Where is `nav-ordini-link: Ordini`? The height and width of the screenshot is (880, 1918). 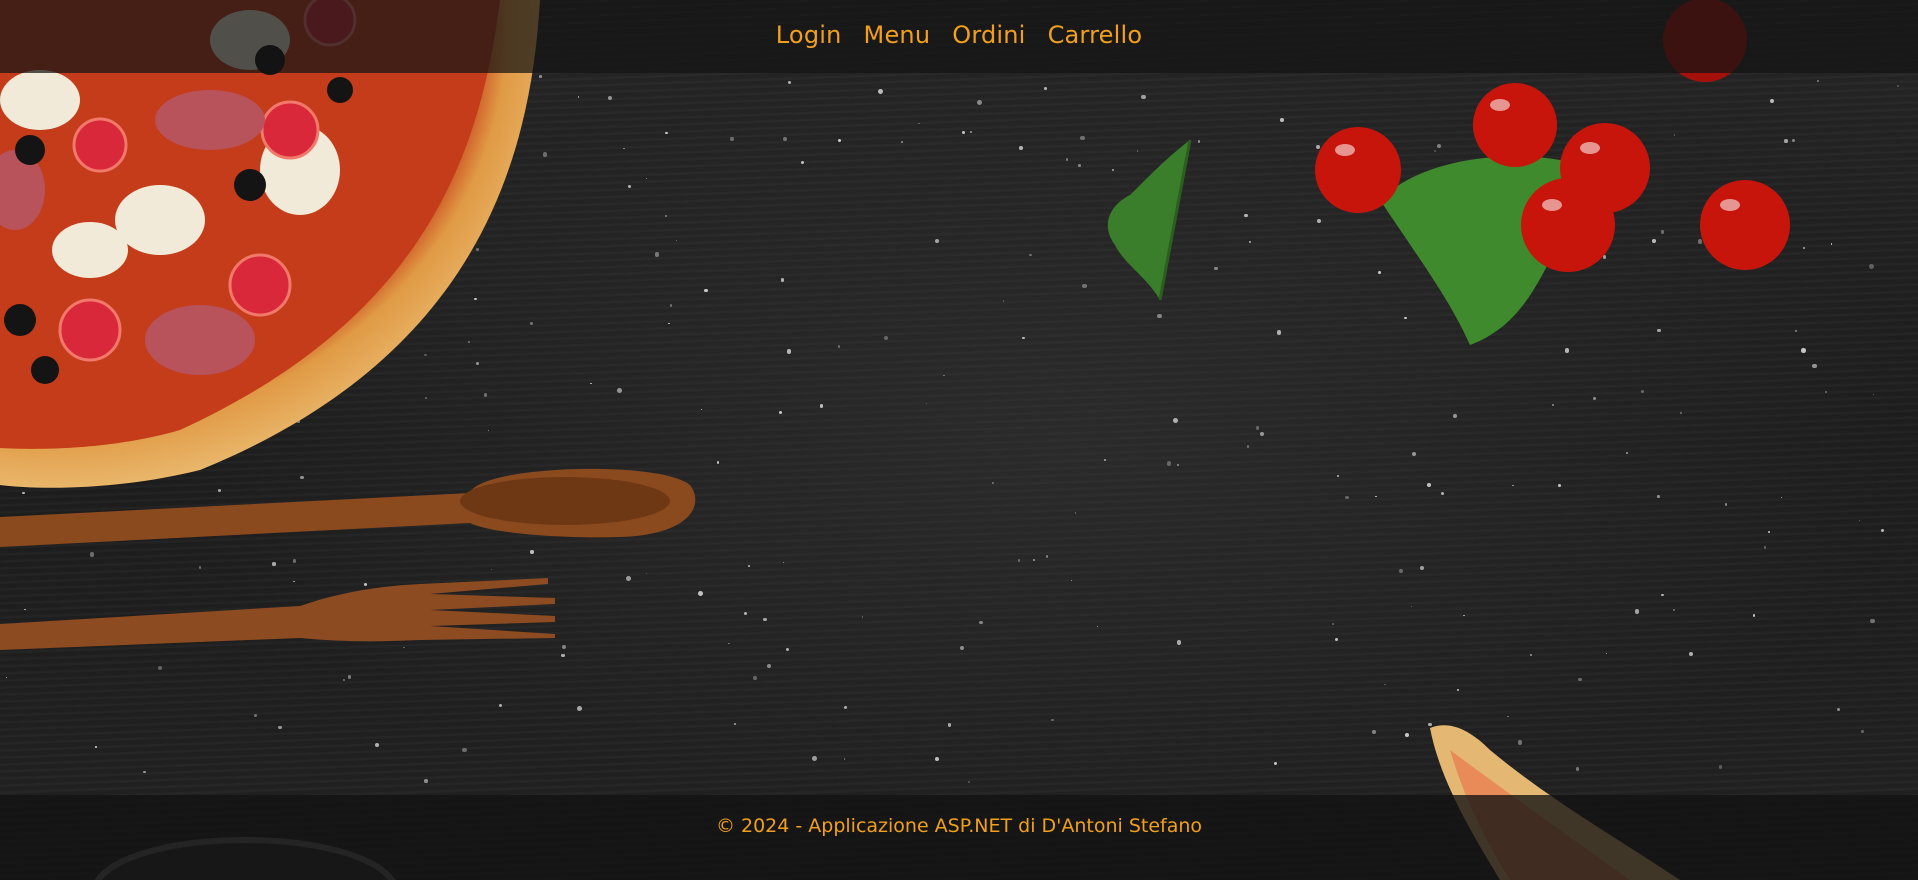
nav-ordini-link: Ordini is located at coordinates (988, 35).